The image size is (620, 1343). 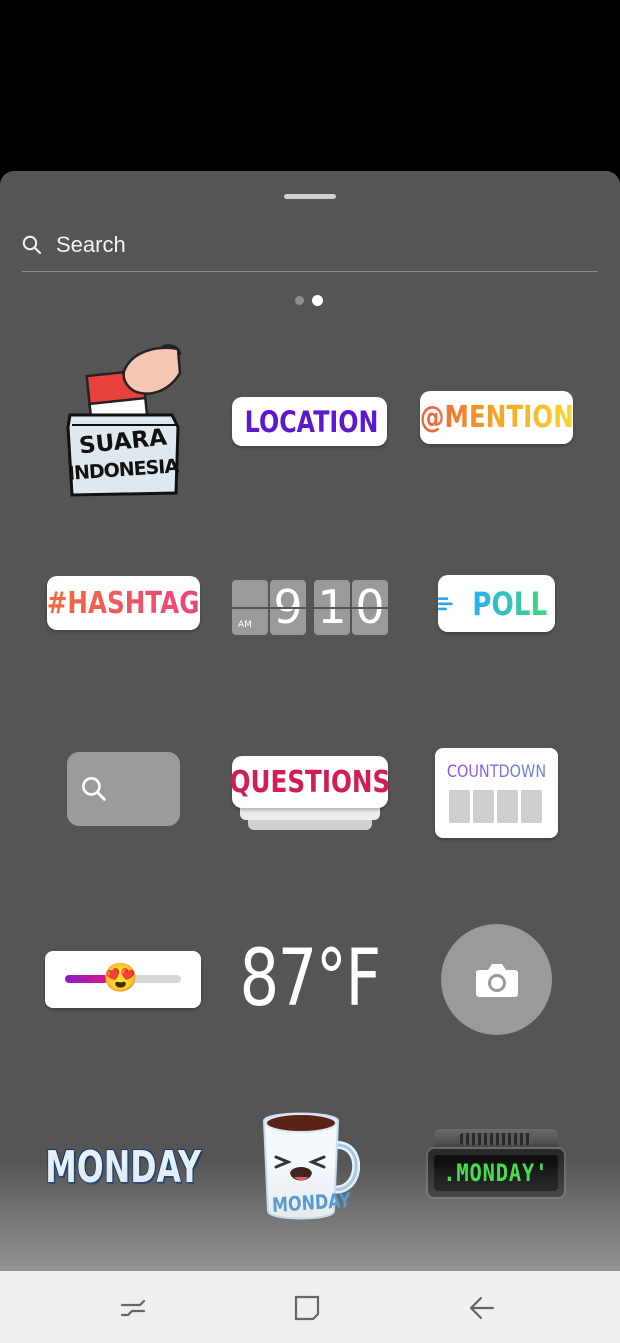 I want to click on poll-label: POLL, so click(x=509, y=603).